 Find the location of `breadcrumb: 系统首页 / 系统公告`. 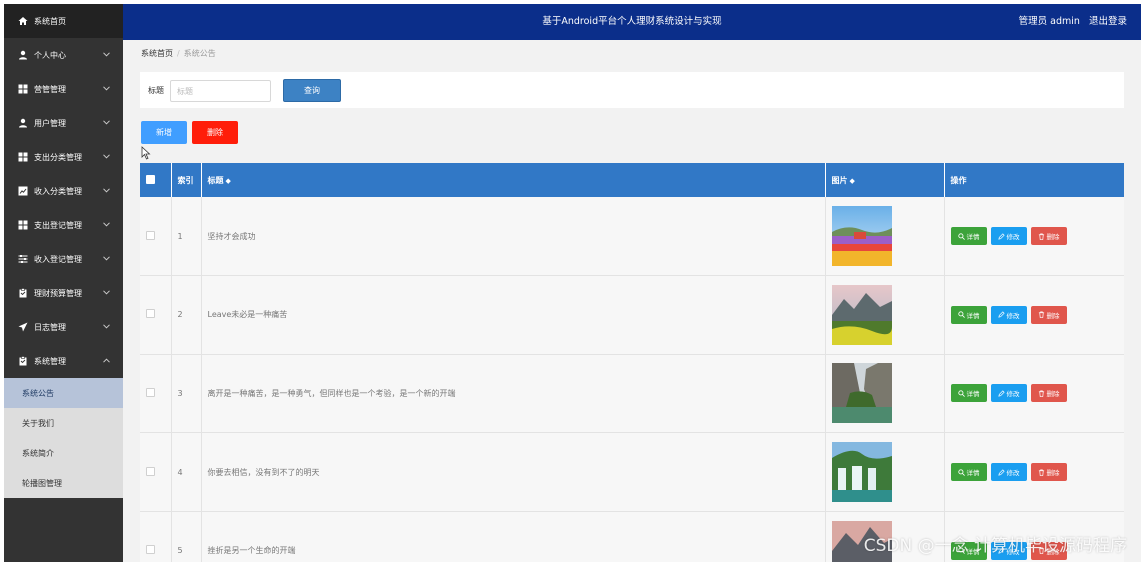

breadcrumb: 系统首页 / 系统公告 is located at coordinates (178, 53).